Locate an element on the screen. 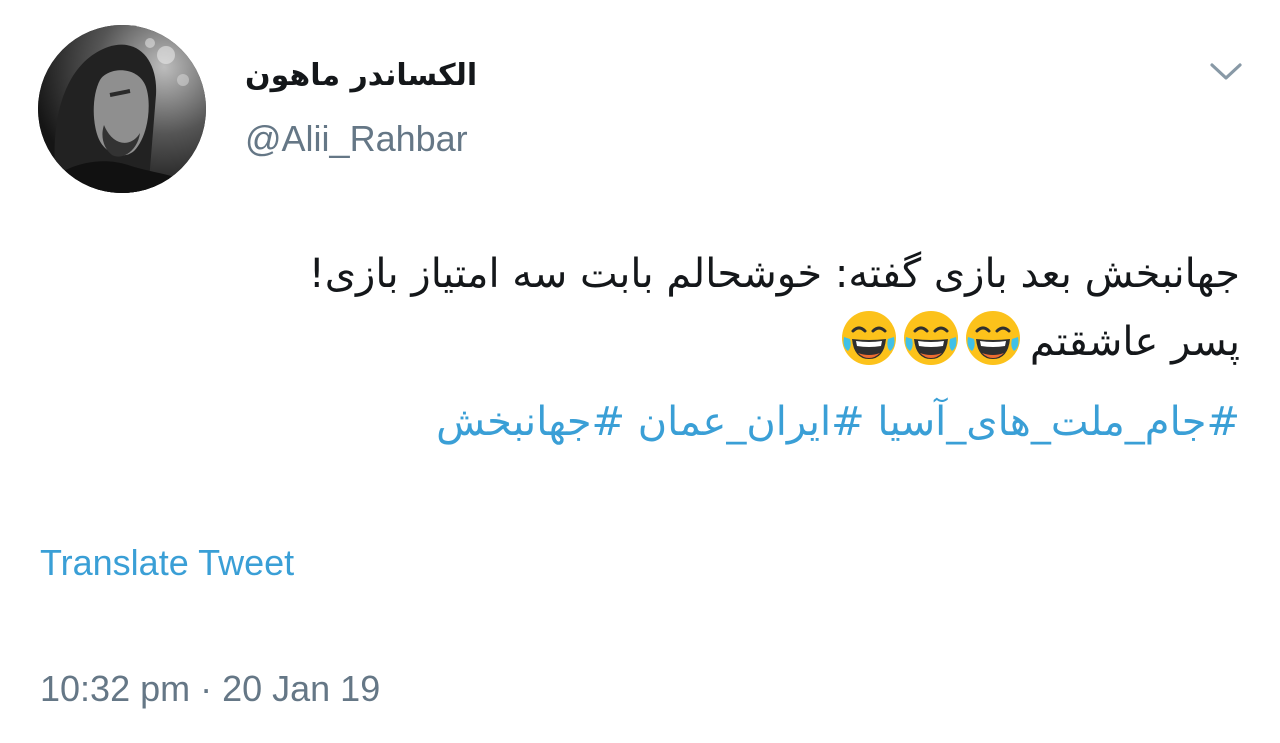  chevron-down-icon is located at coordinates (1226, 72).